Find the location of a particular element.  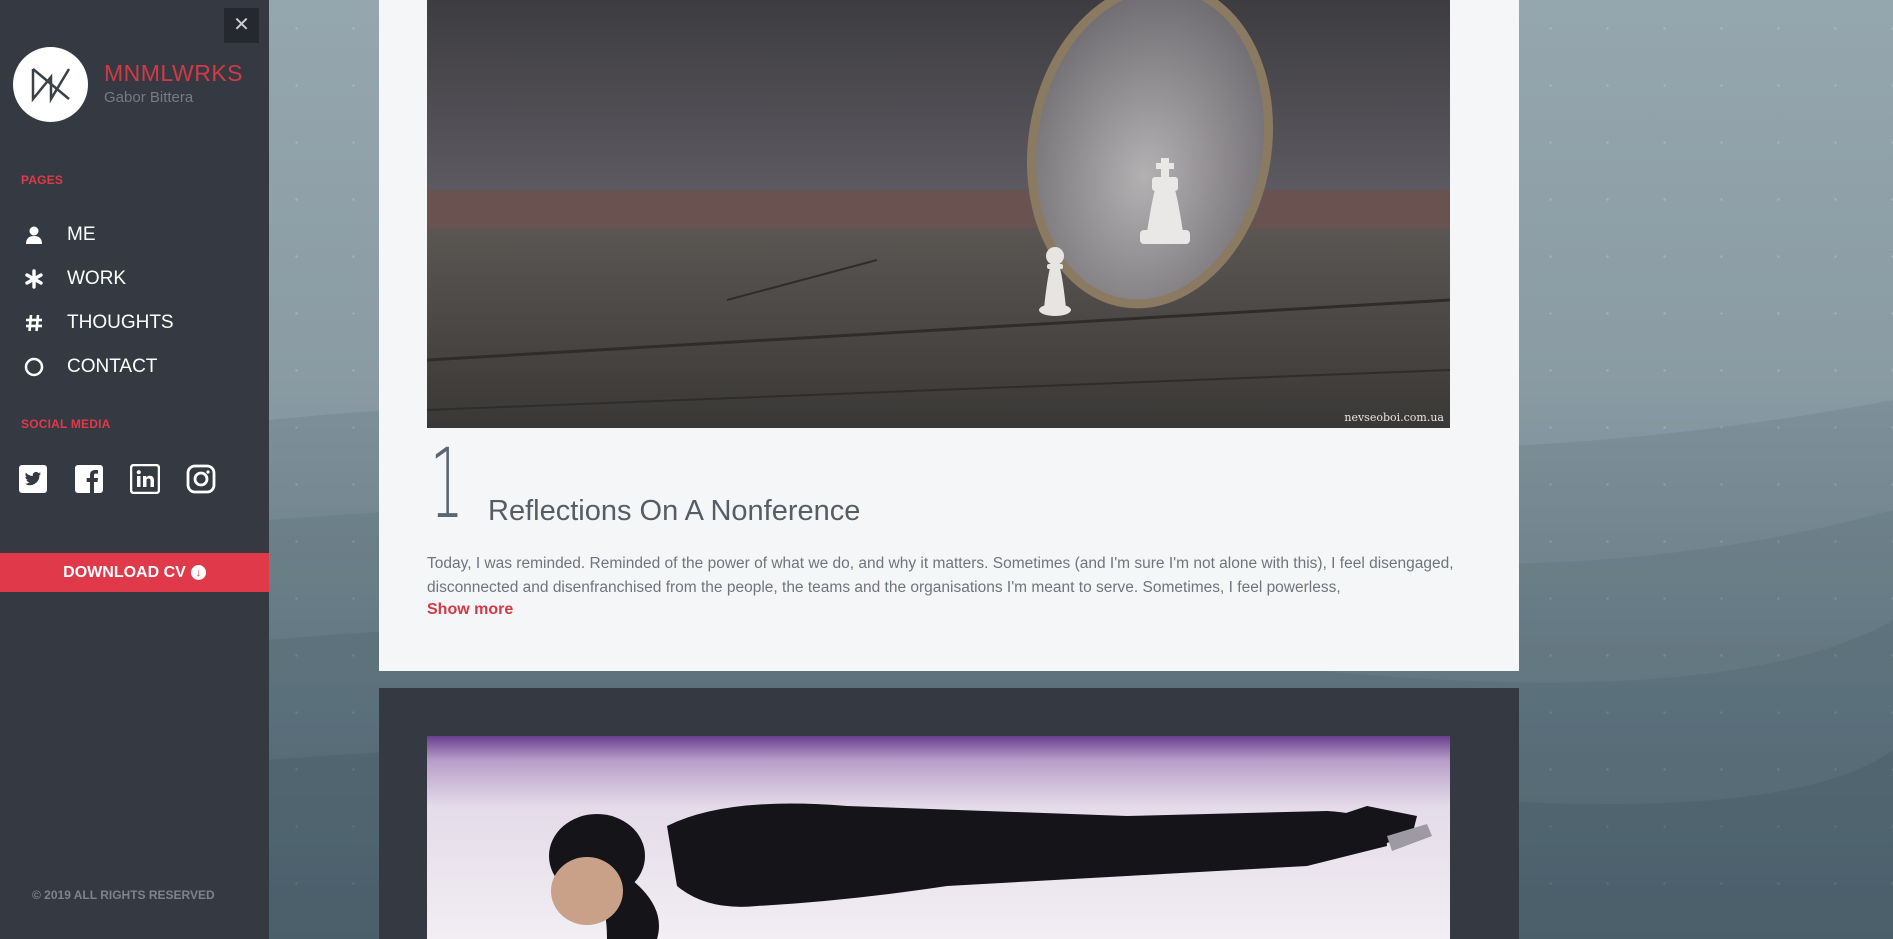

brand-name: MNMLWRKS is located at coordinates (173, 73).